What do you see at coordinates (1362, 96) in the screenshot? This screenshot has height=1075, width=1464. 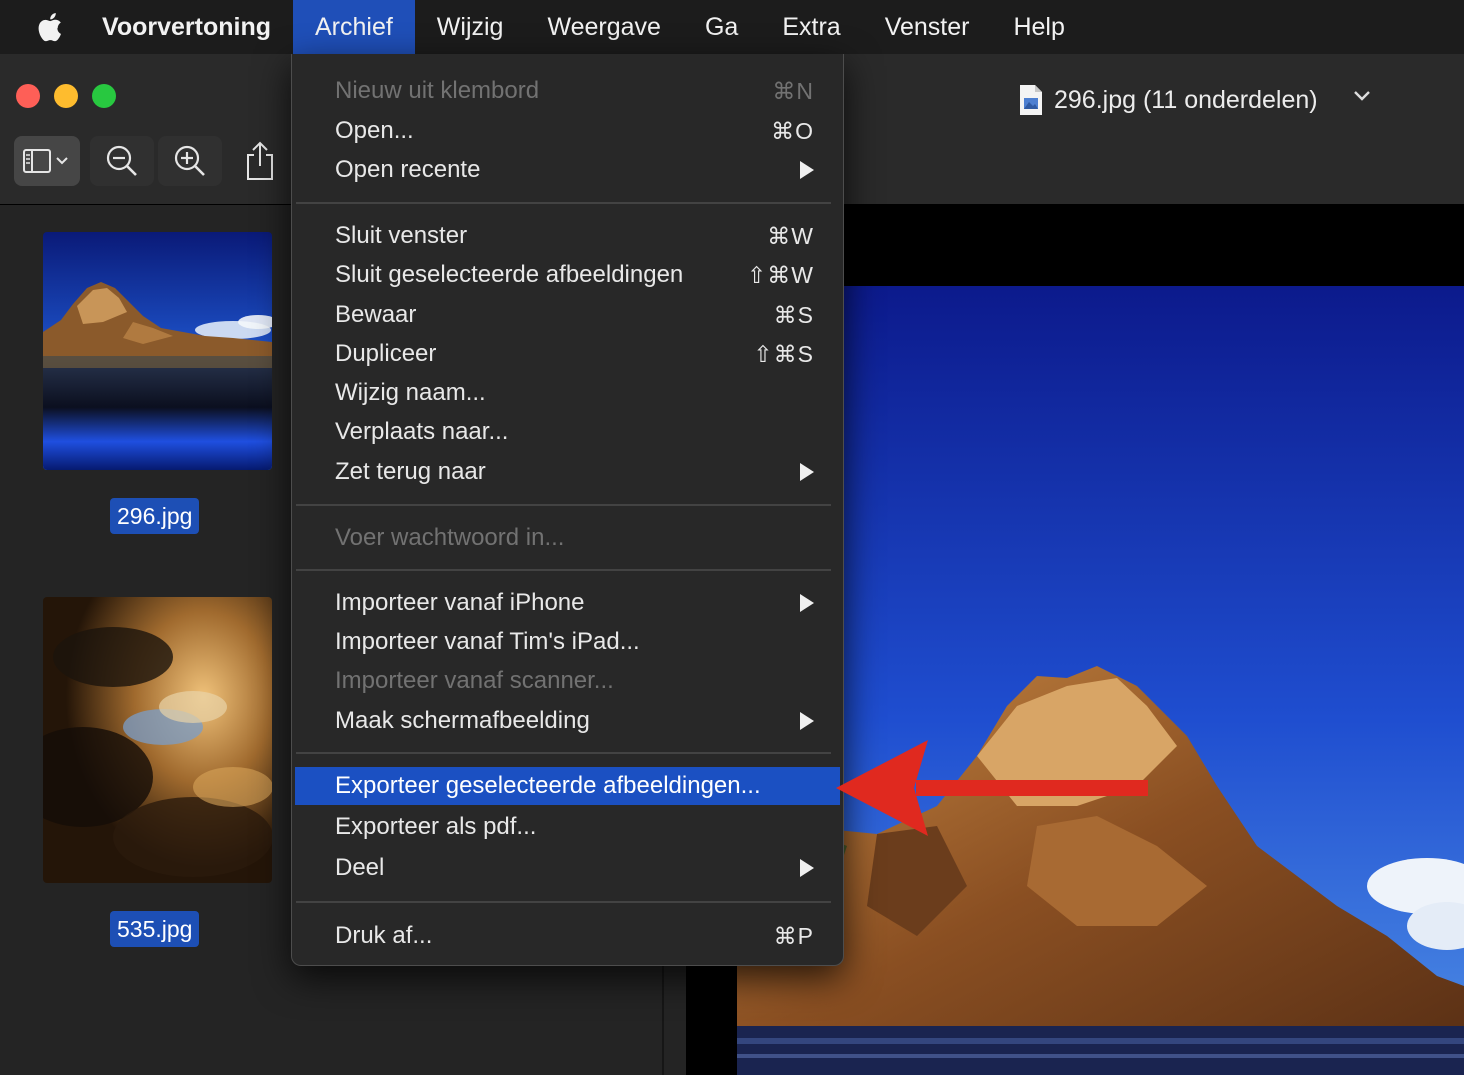 I see `chevron-down-icon` at bounding box center [1362, 96].